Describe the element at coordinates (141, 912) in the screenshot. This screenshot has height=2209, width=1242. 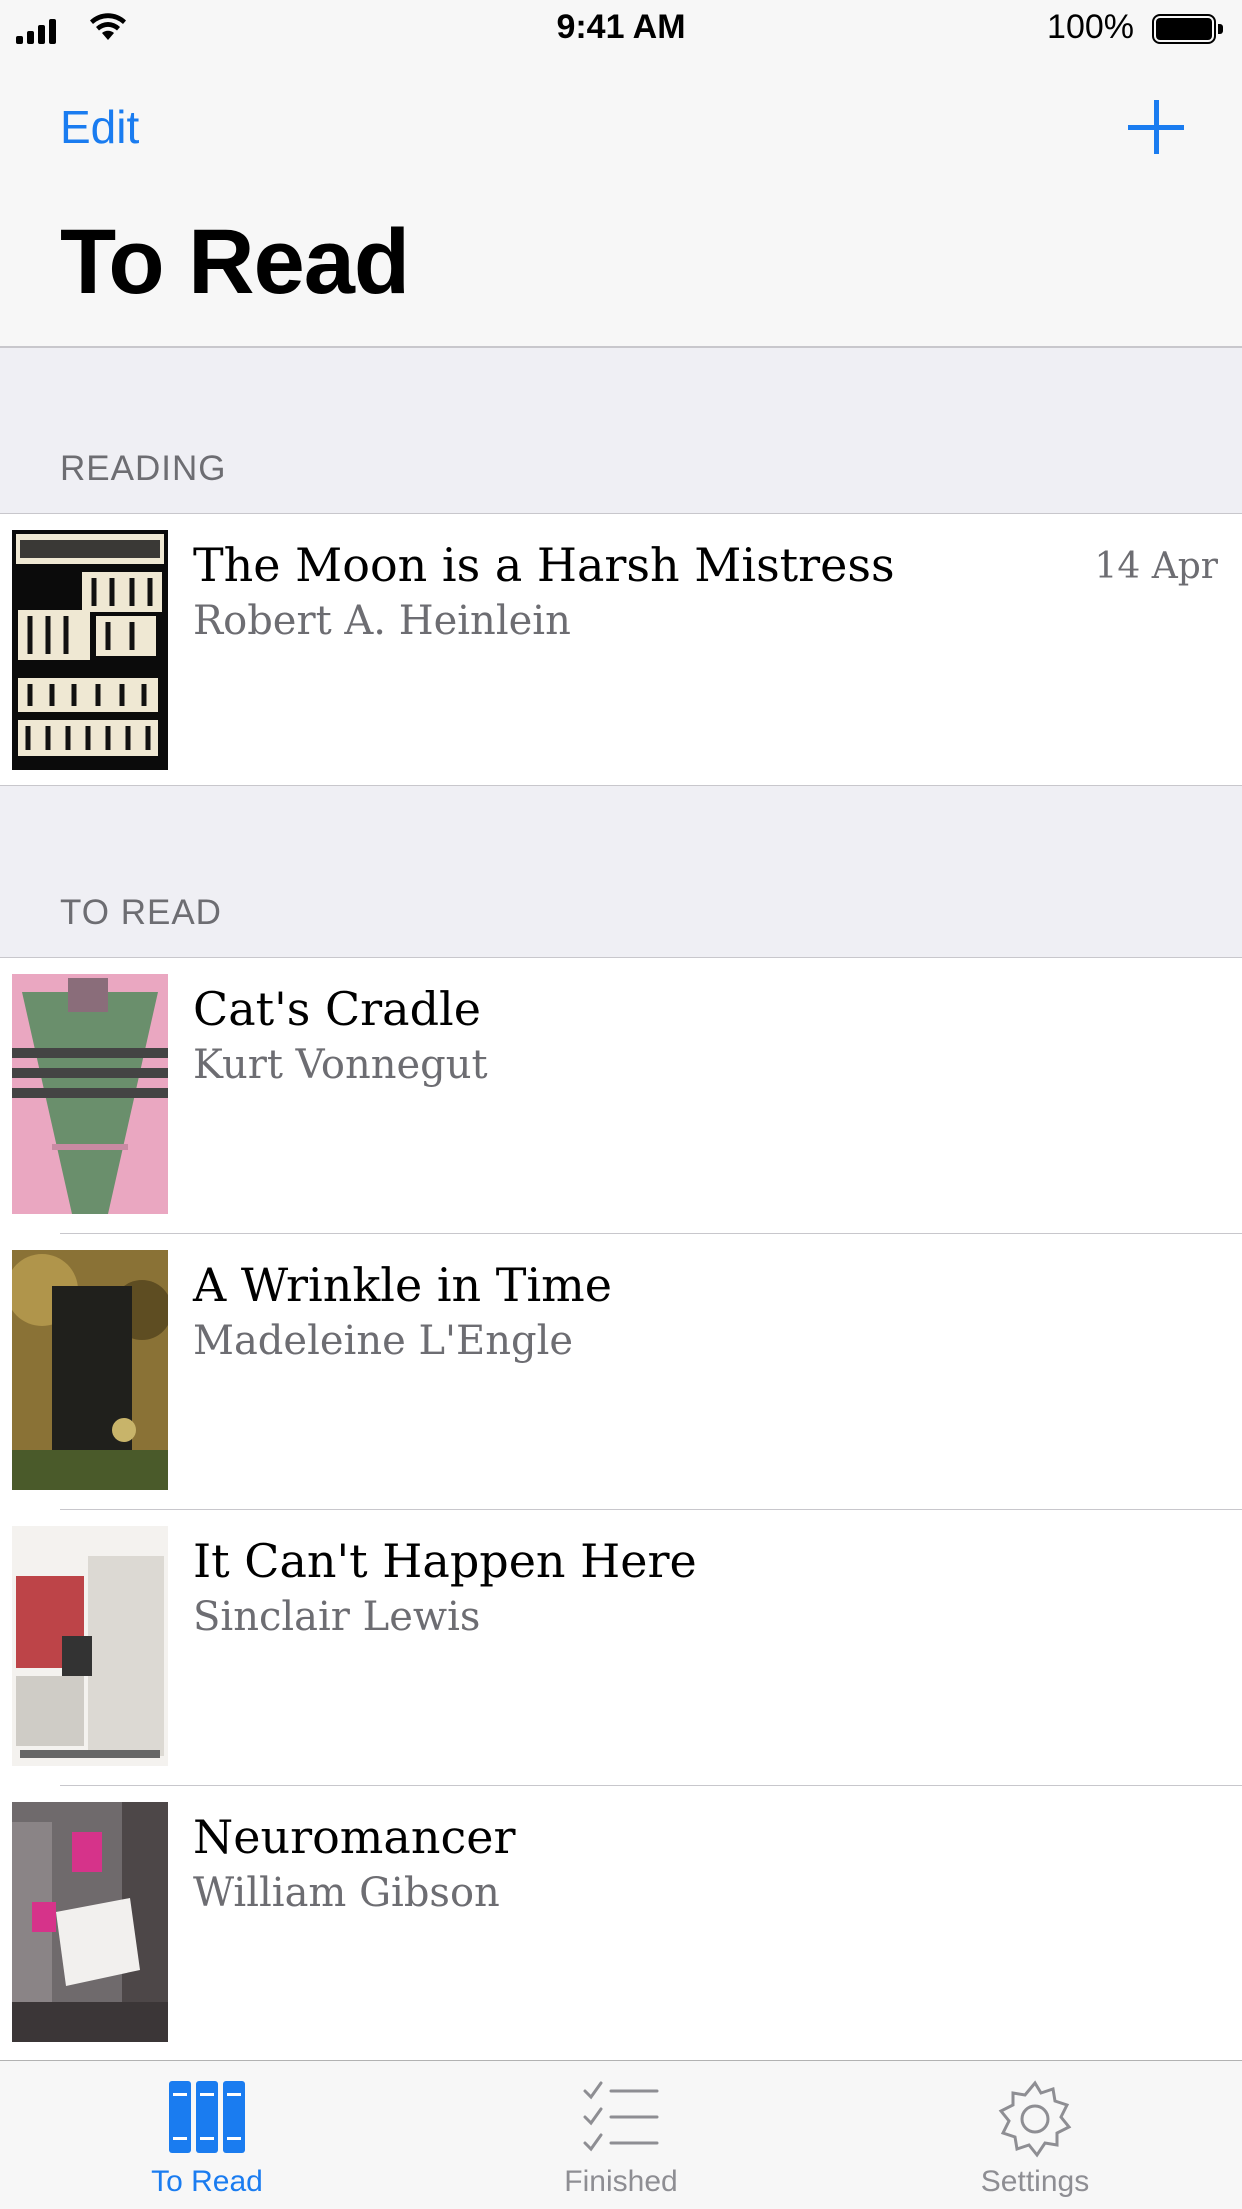
I see `section-header-label: TO READ` at that location.